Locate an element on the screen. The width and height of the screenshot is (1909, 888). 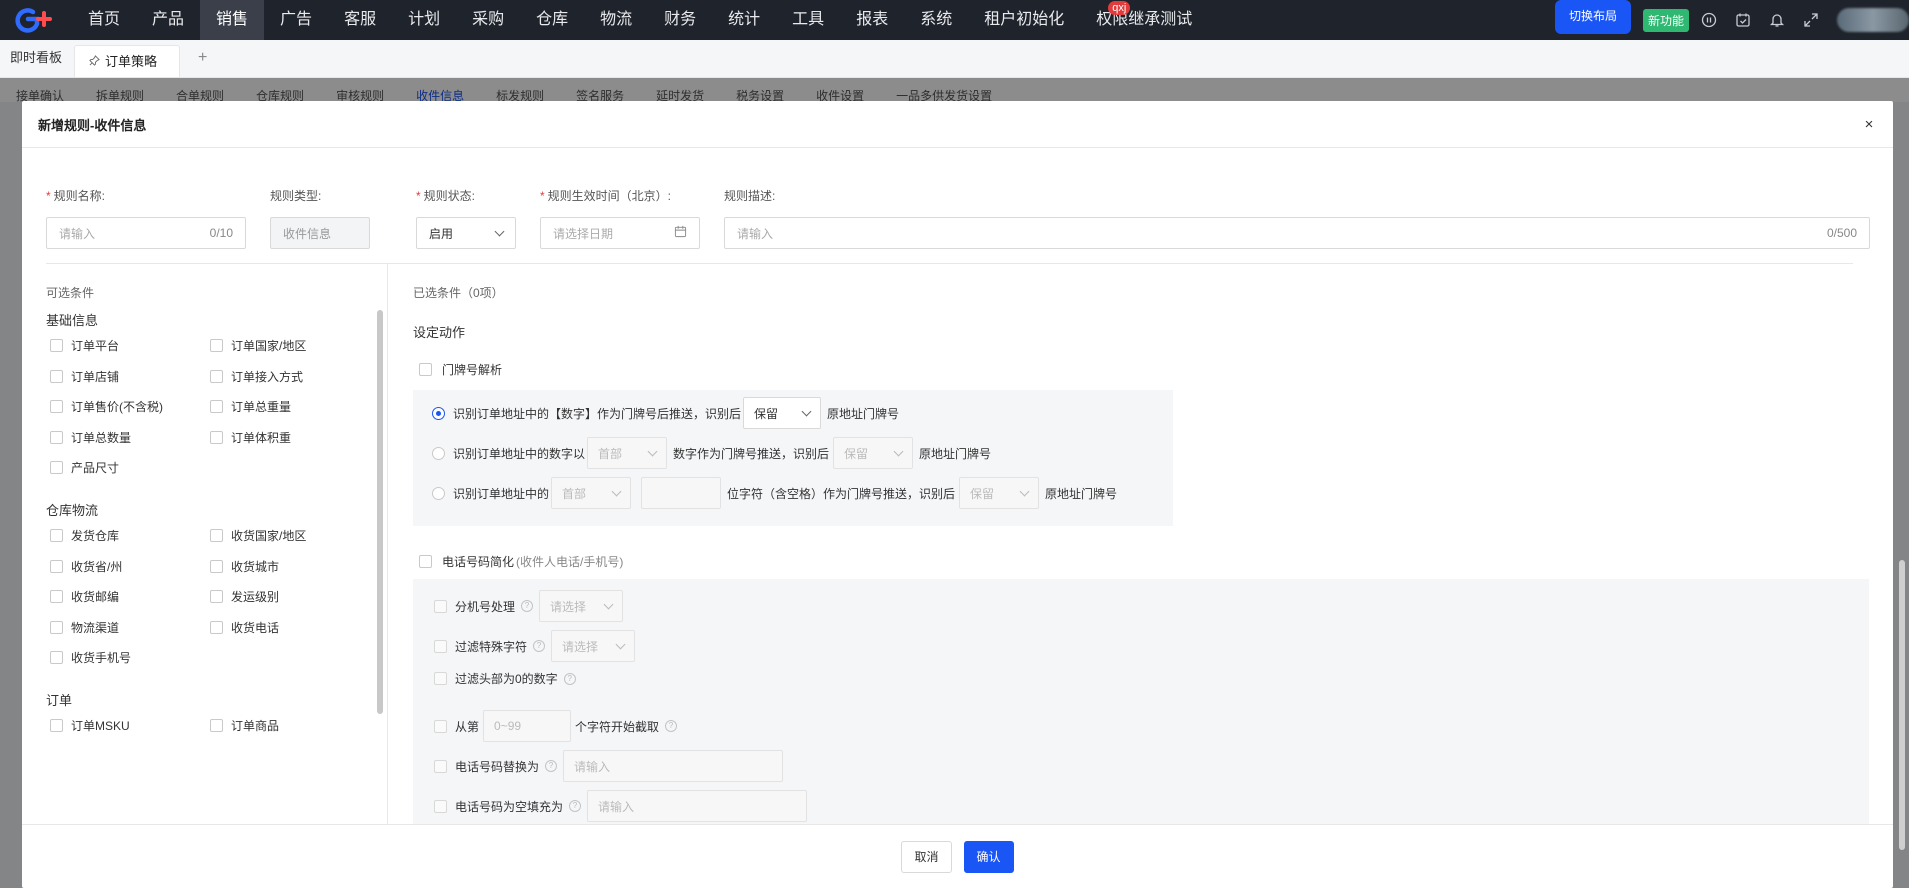
nav-item: 广告 is located at coordinates (296, 20).